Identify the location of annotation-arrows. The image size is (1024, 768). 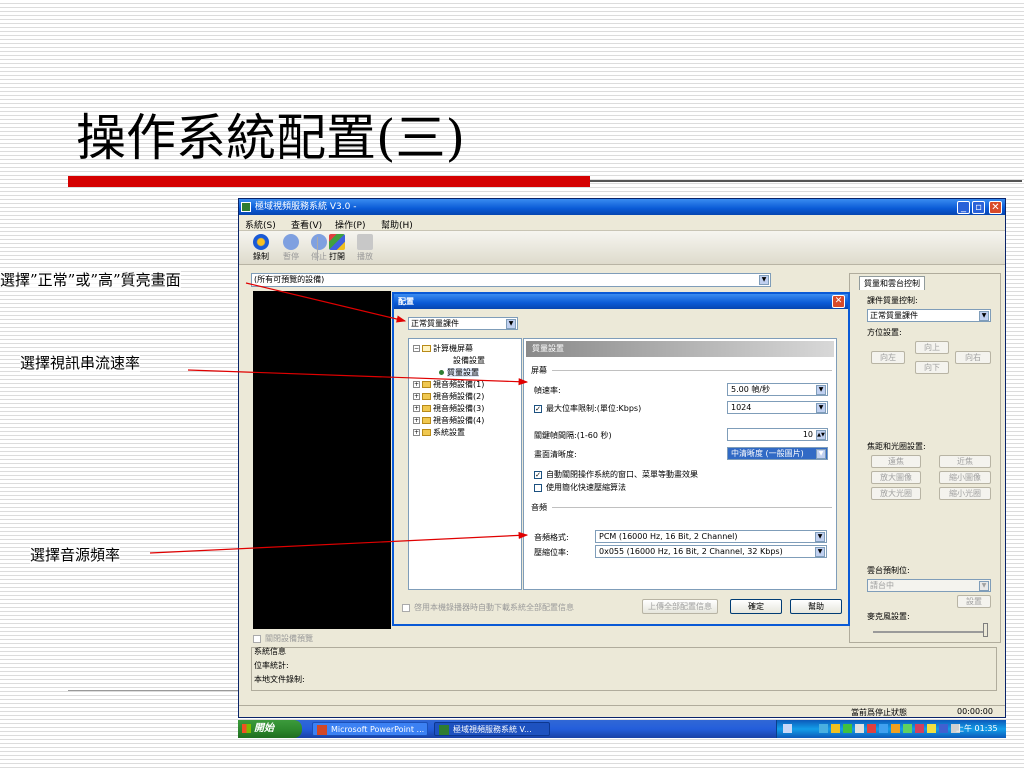
(339, 418).